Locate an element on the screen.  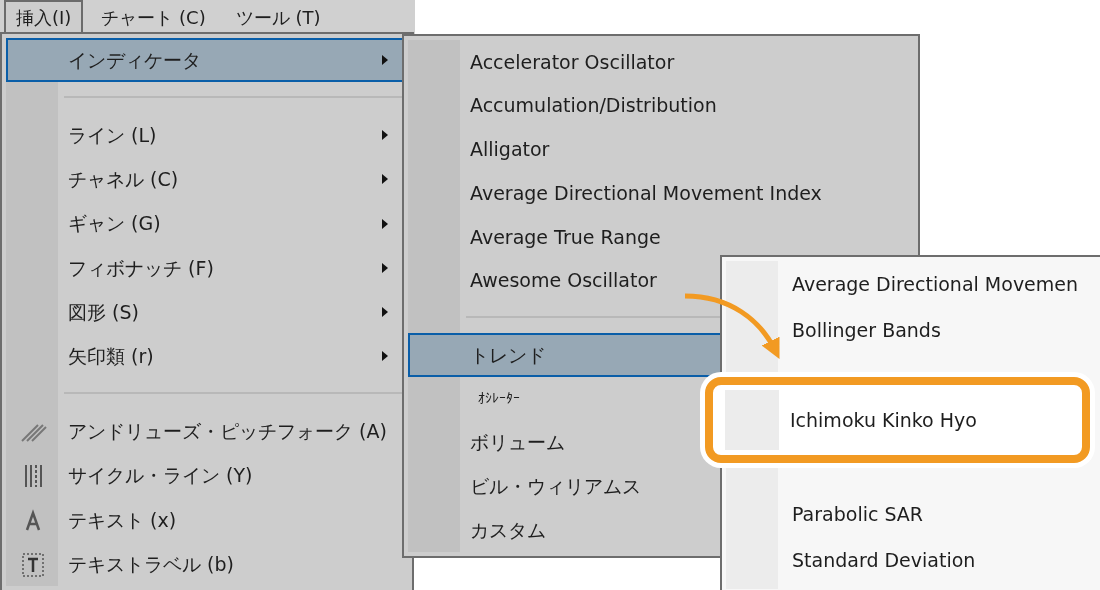
menu-item: フィボナッチ (F) is located at coordinates (207, 267).